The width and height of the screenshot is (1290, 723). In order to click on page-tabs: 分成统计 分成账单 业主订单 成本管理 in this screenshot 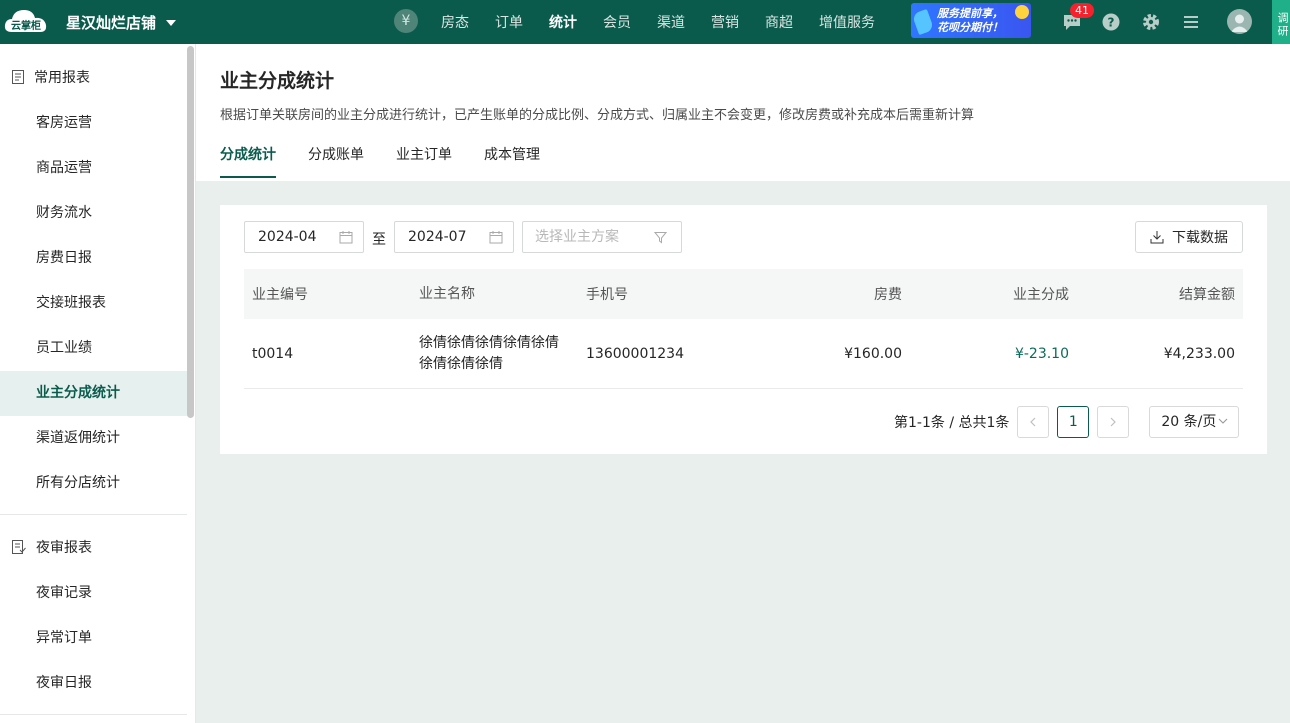, I will do `click(396, 161)`.